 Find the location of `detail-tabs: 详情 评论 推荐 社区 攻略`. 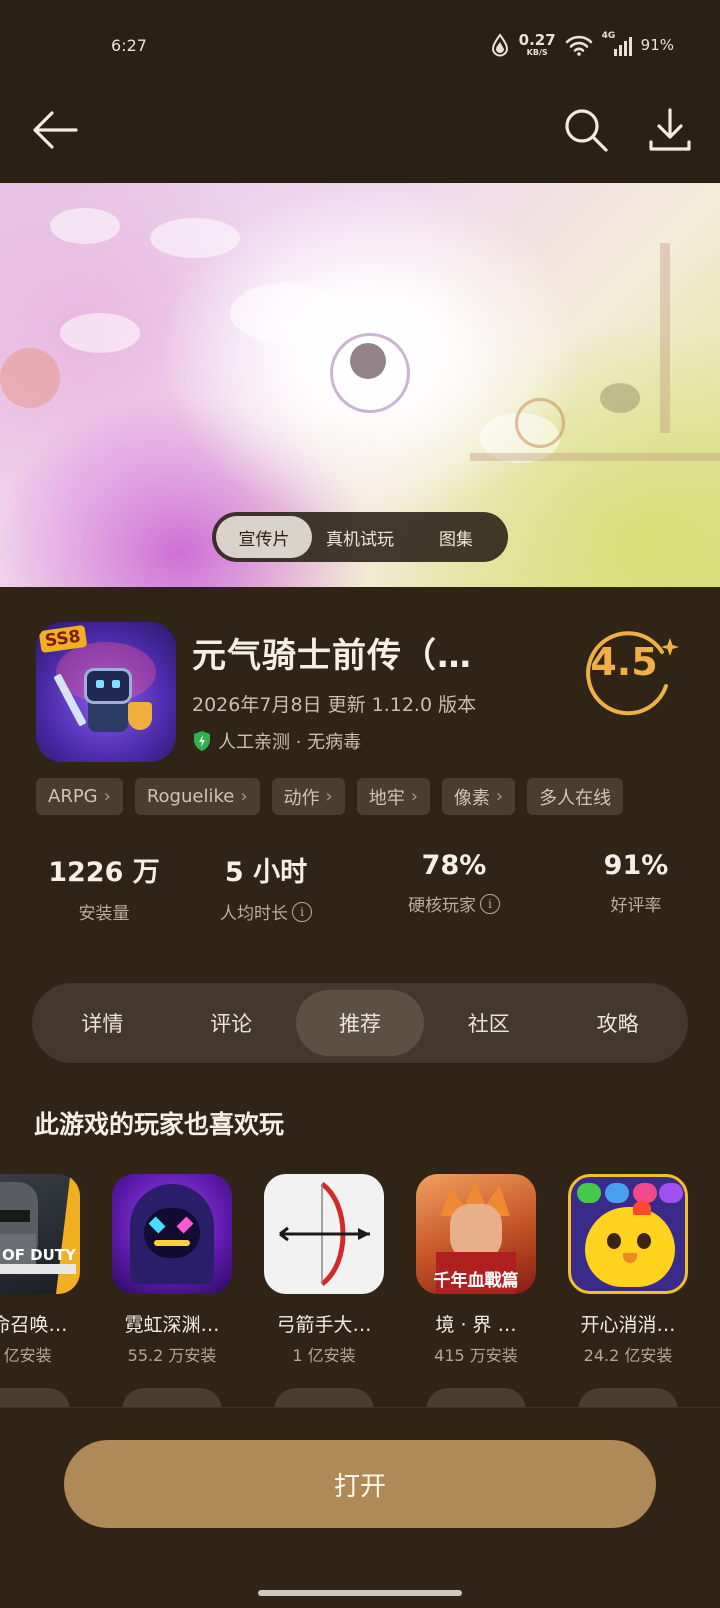

detail-tabs: 详情 评论 推荐 社区 攻略 is located at coordinates (360, 1023).